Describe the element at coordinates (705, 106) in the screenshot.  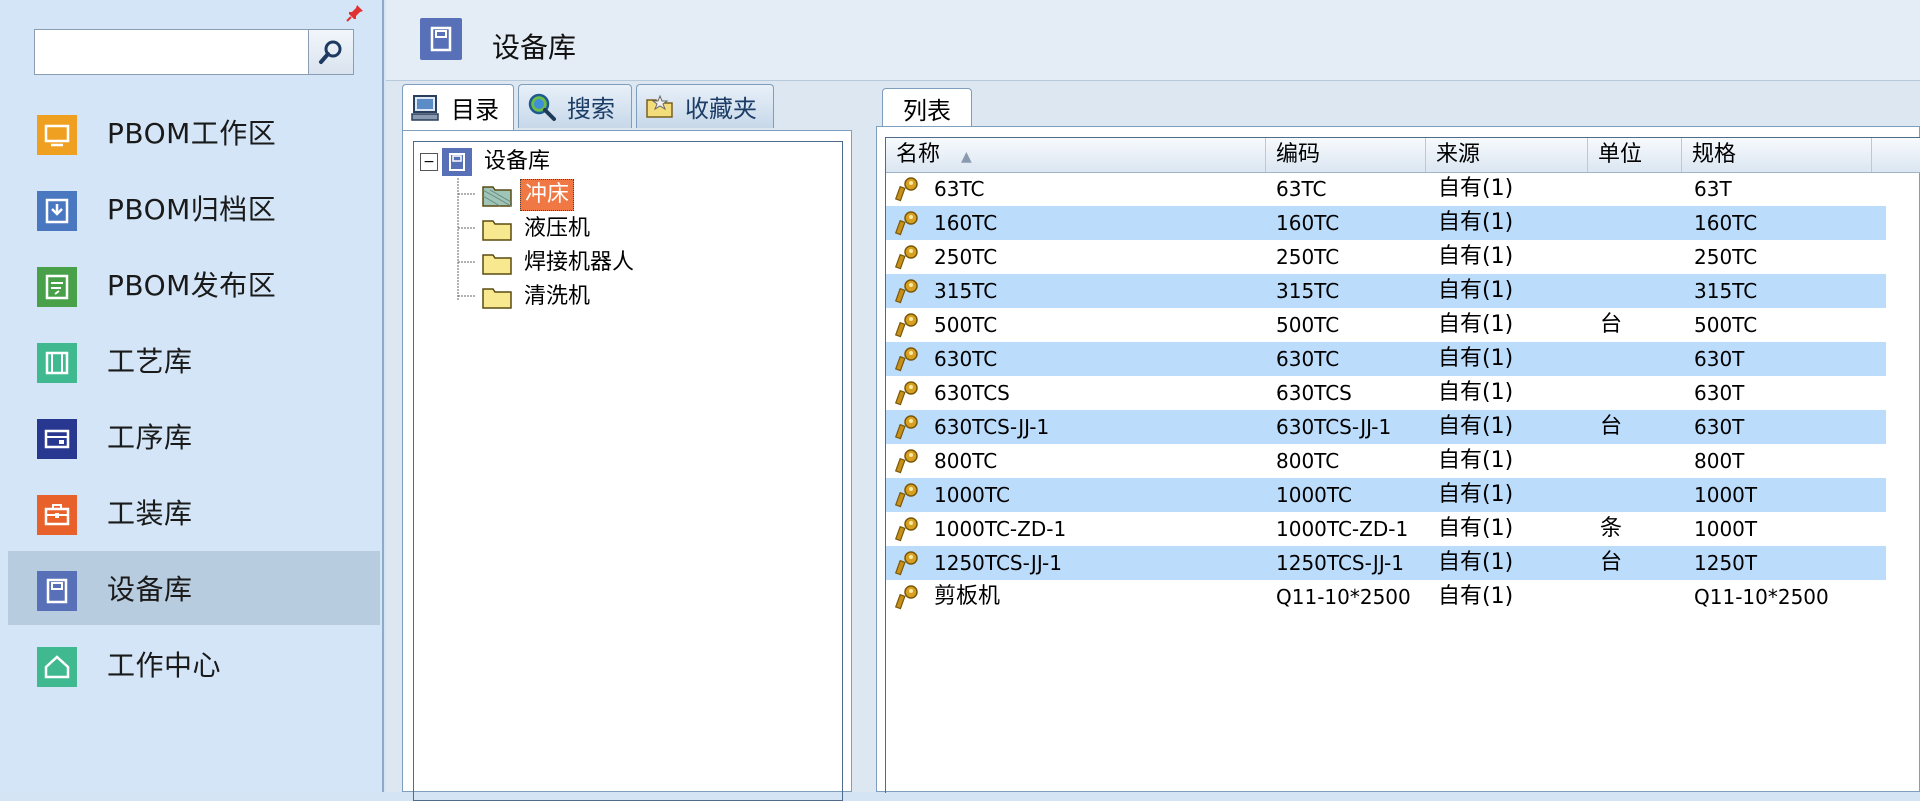
I see `tab-favorites: 收藏夹` at that location.